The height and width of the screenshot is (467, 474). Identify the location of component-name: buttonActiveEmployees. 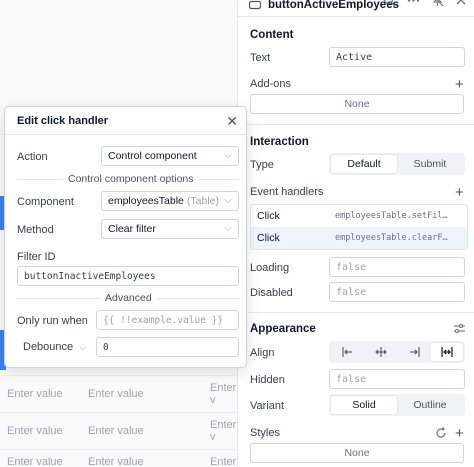
(333, 5).